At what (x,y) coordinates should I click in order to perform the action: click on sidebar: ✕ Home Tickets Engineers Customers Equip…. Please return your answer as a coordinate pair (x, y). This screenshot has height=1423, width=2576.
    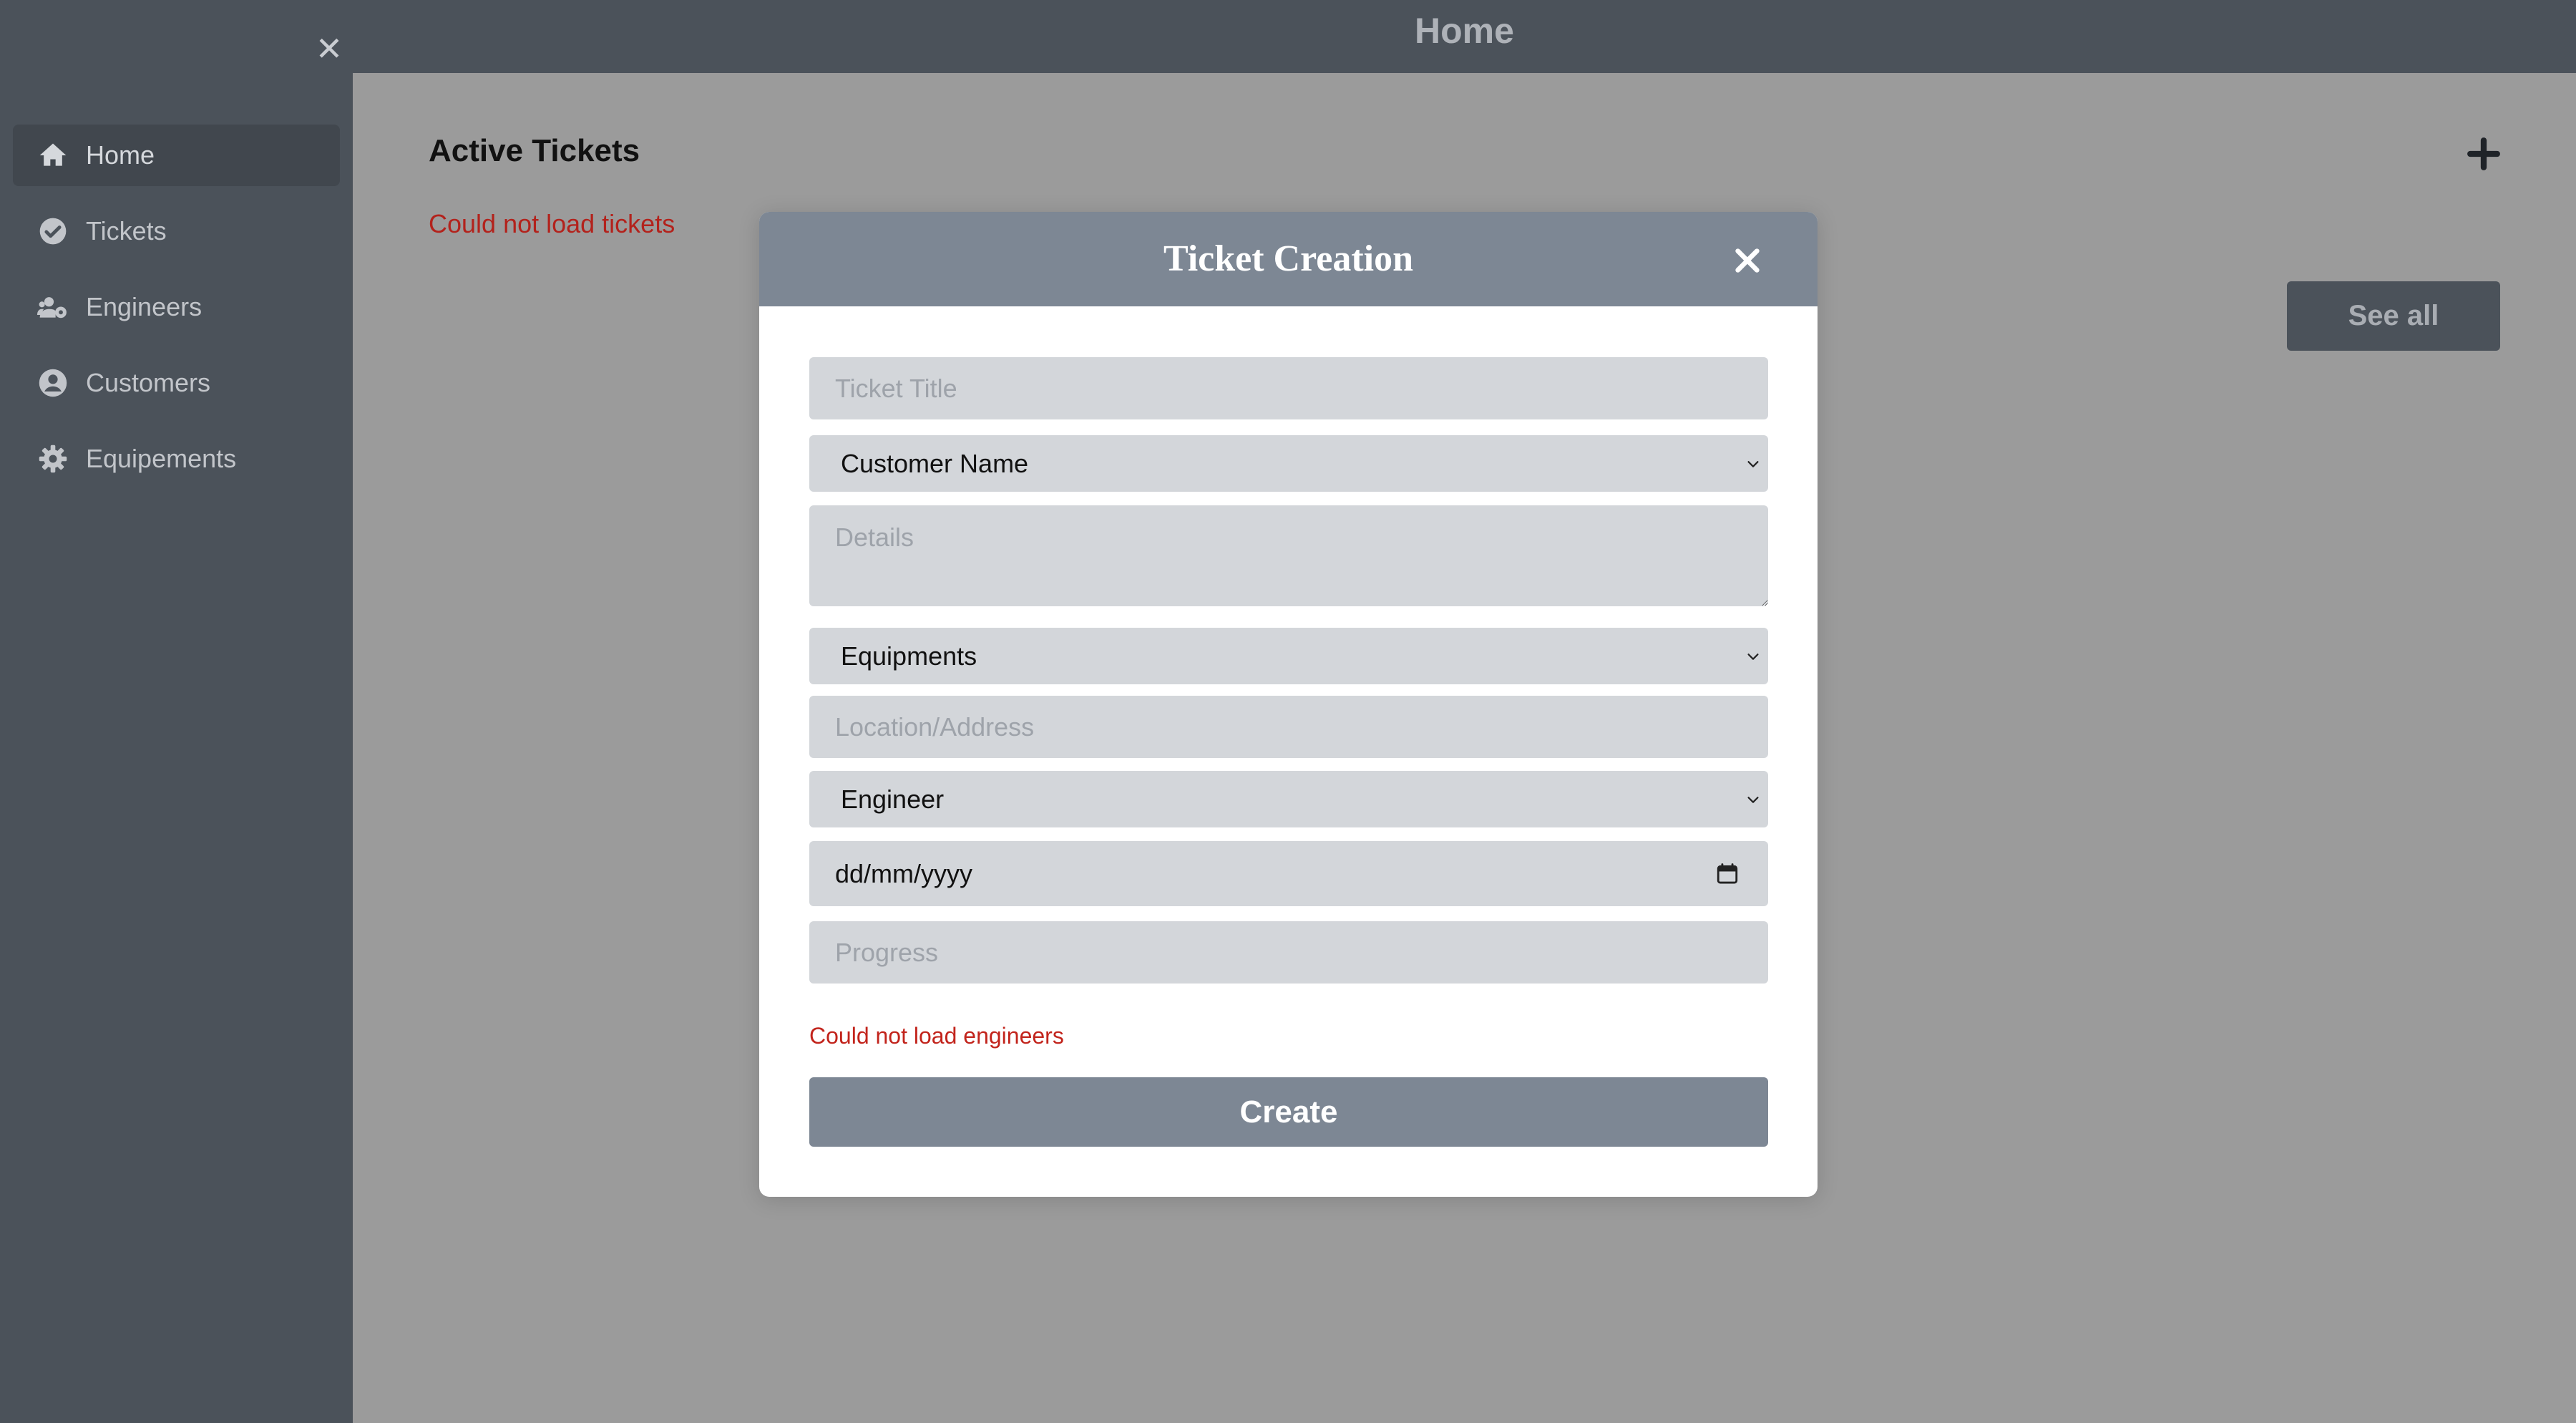
    Looking at the image, I should click on (176, 711).